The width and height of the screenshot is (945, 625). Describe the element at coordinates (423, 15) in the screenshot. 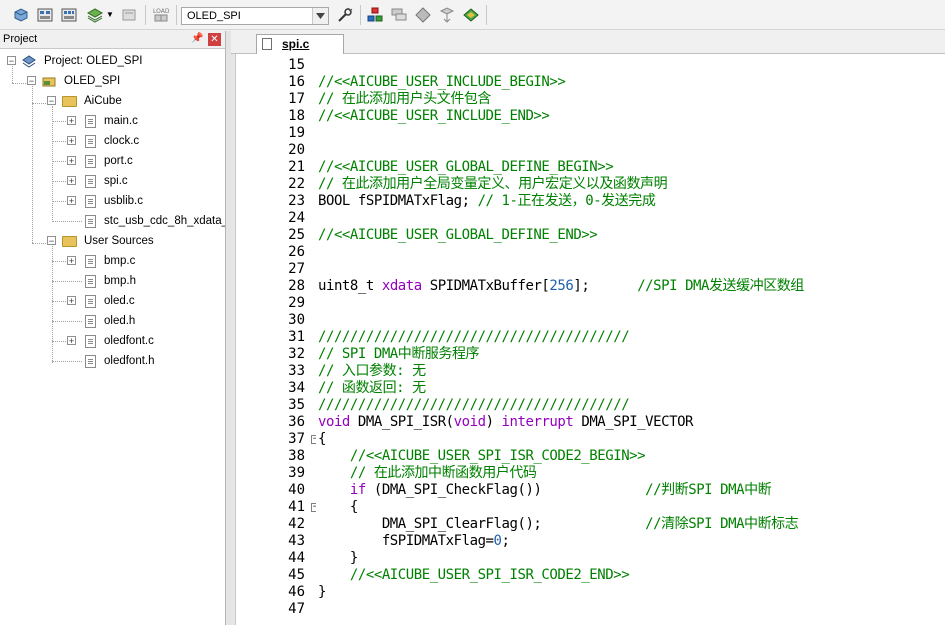

I see `pack-installer-icon` at that location.